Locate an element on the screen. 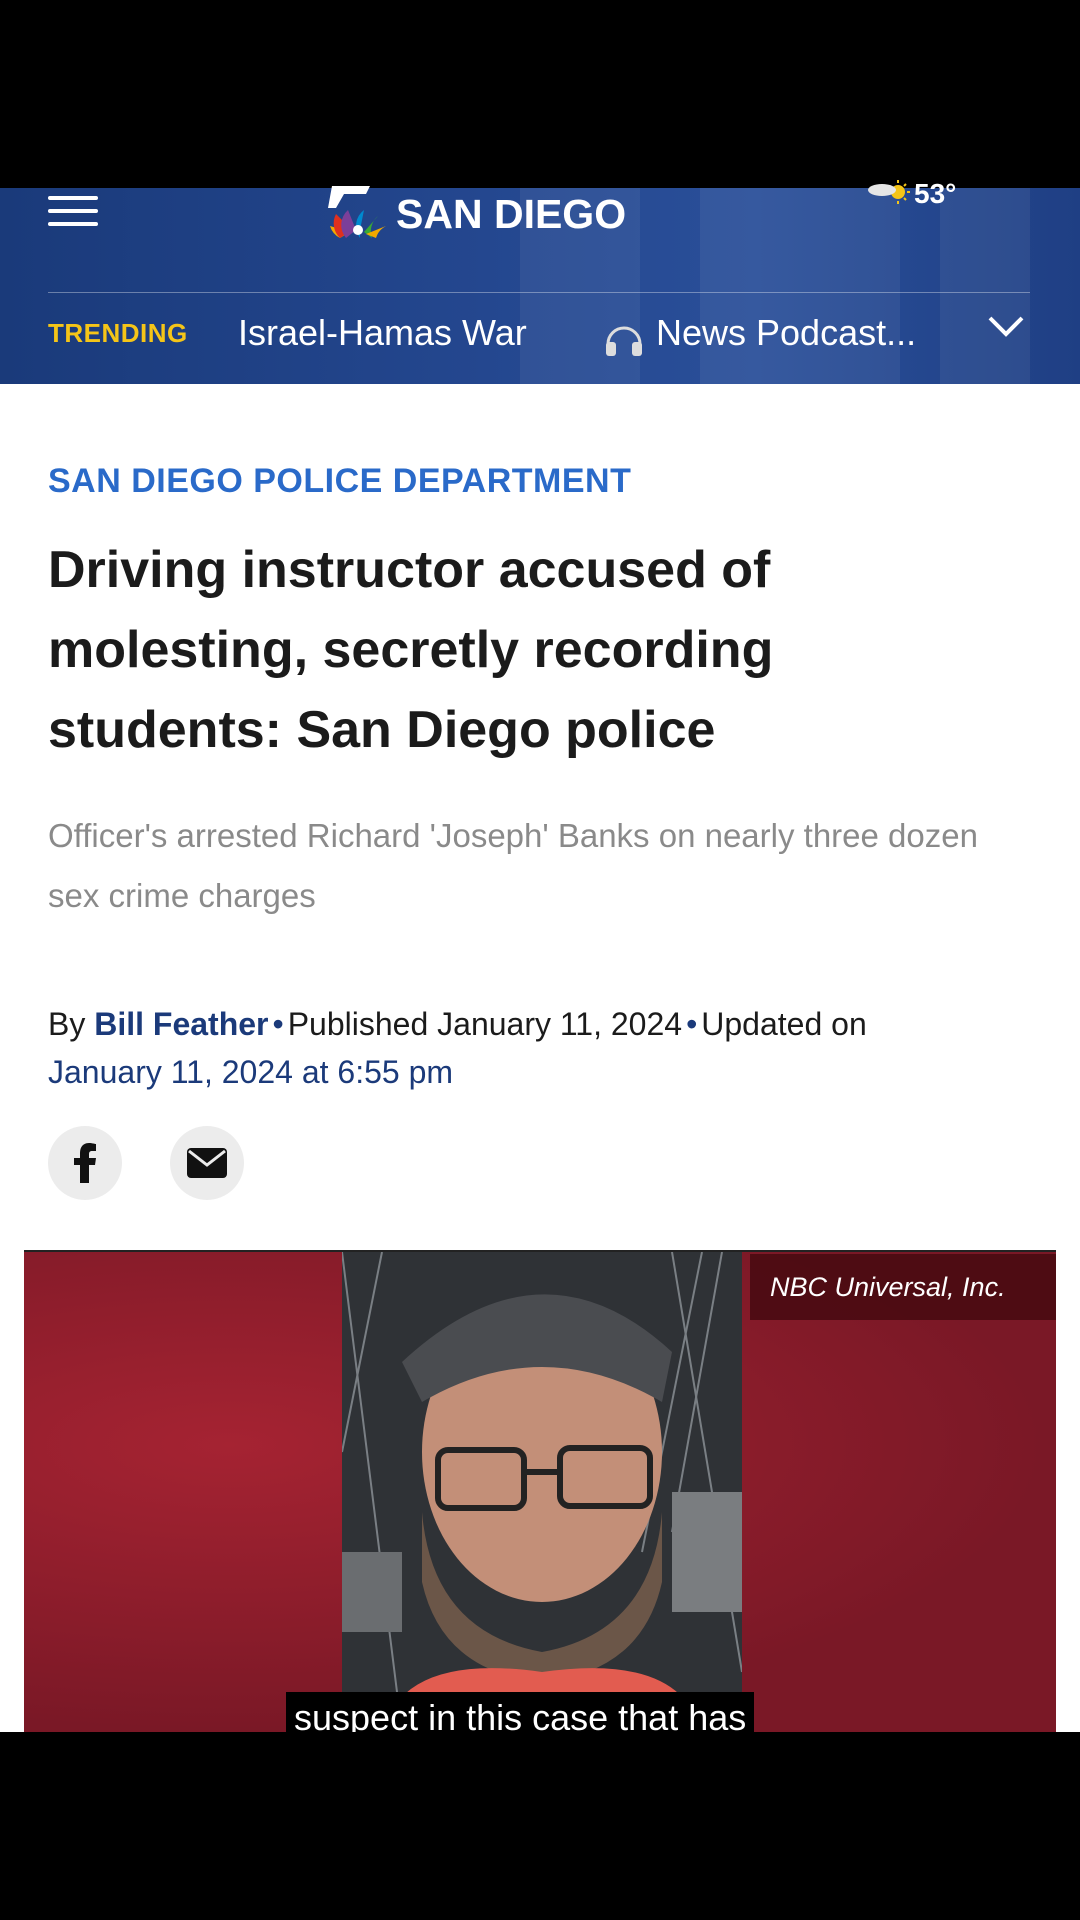  updated-time: at 6:55 pm is located at coordinates (377, 1072).